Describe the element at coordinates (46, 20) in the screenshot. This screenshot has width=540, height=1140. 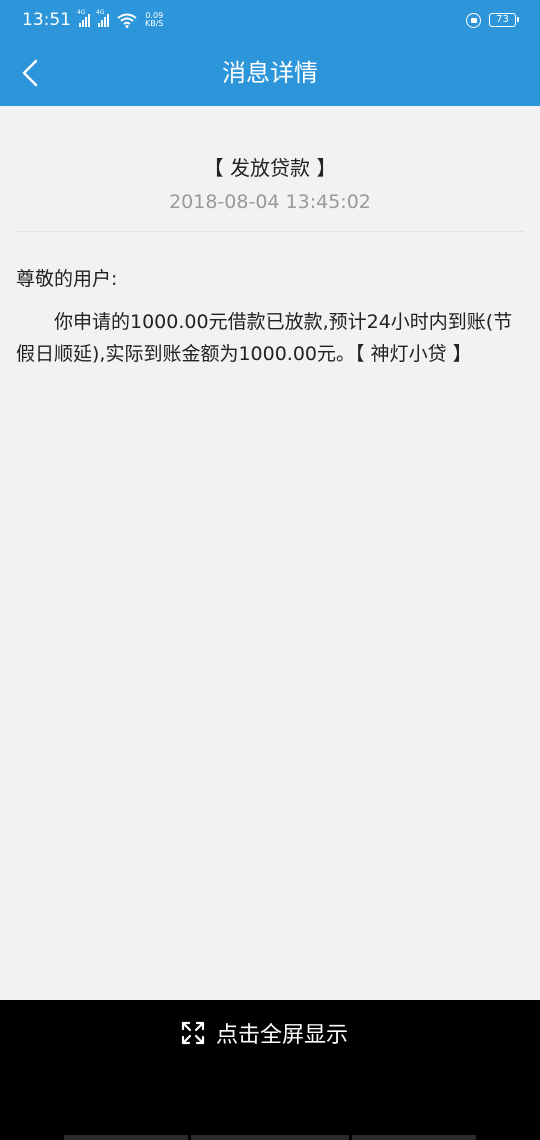
I see `status-time: 13:51` at that location.